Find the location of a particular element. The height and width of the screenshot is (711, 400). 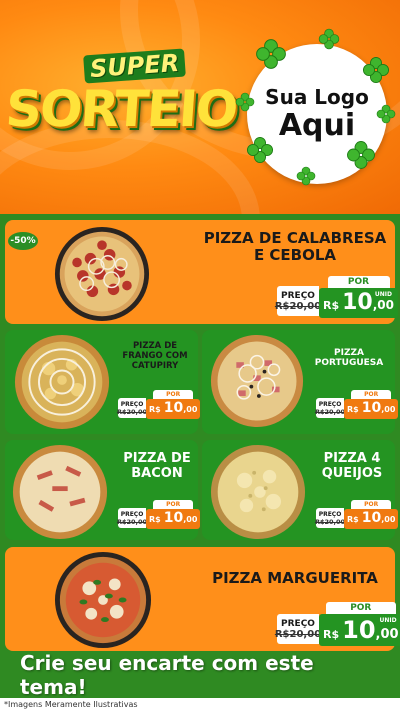

super-sorteio-title: SUPER SORTEIO is located at coordinates (121, 100).